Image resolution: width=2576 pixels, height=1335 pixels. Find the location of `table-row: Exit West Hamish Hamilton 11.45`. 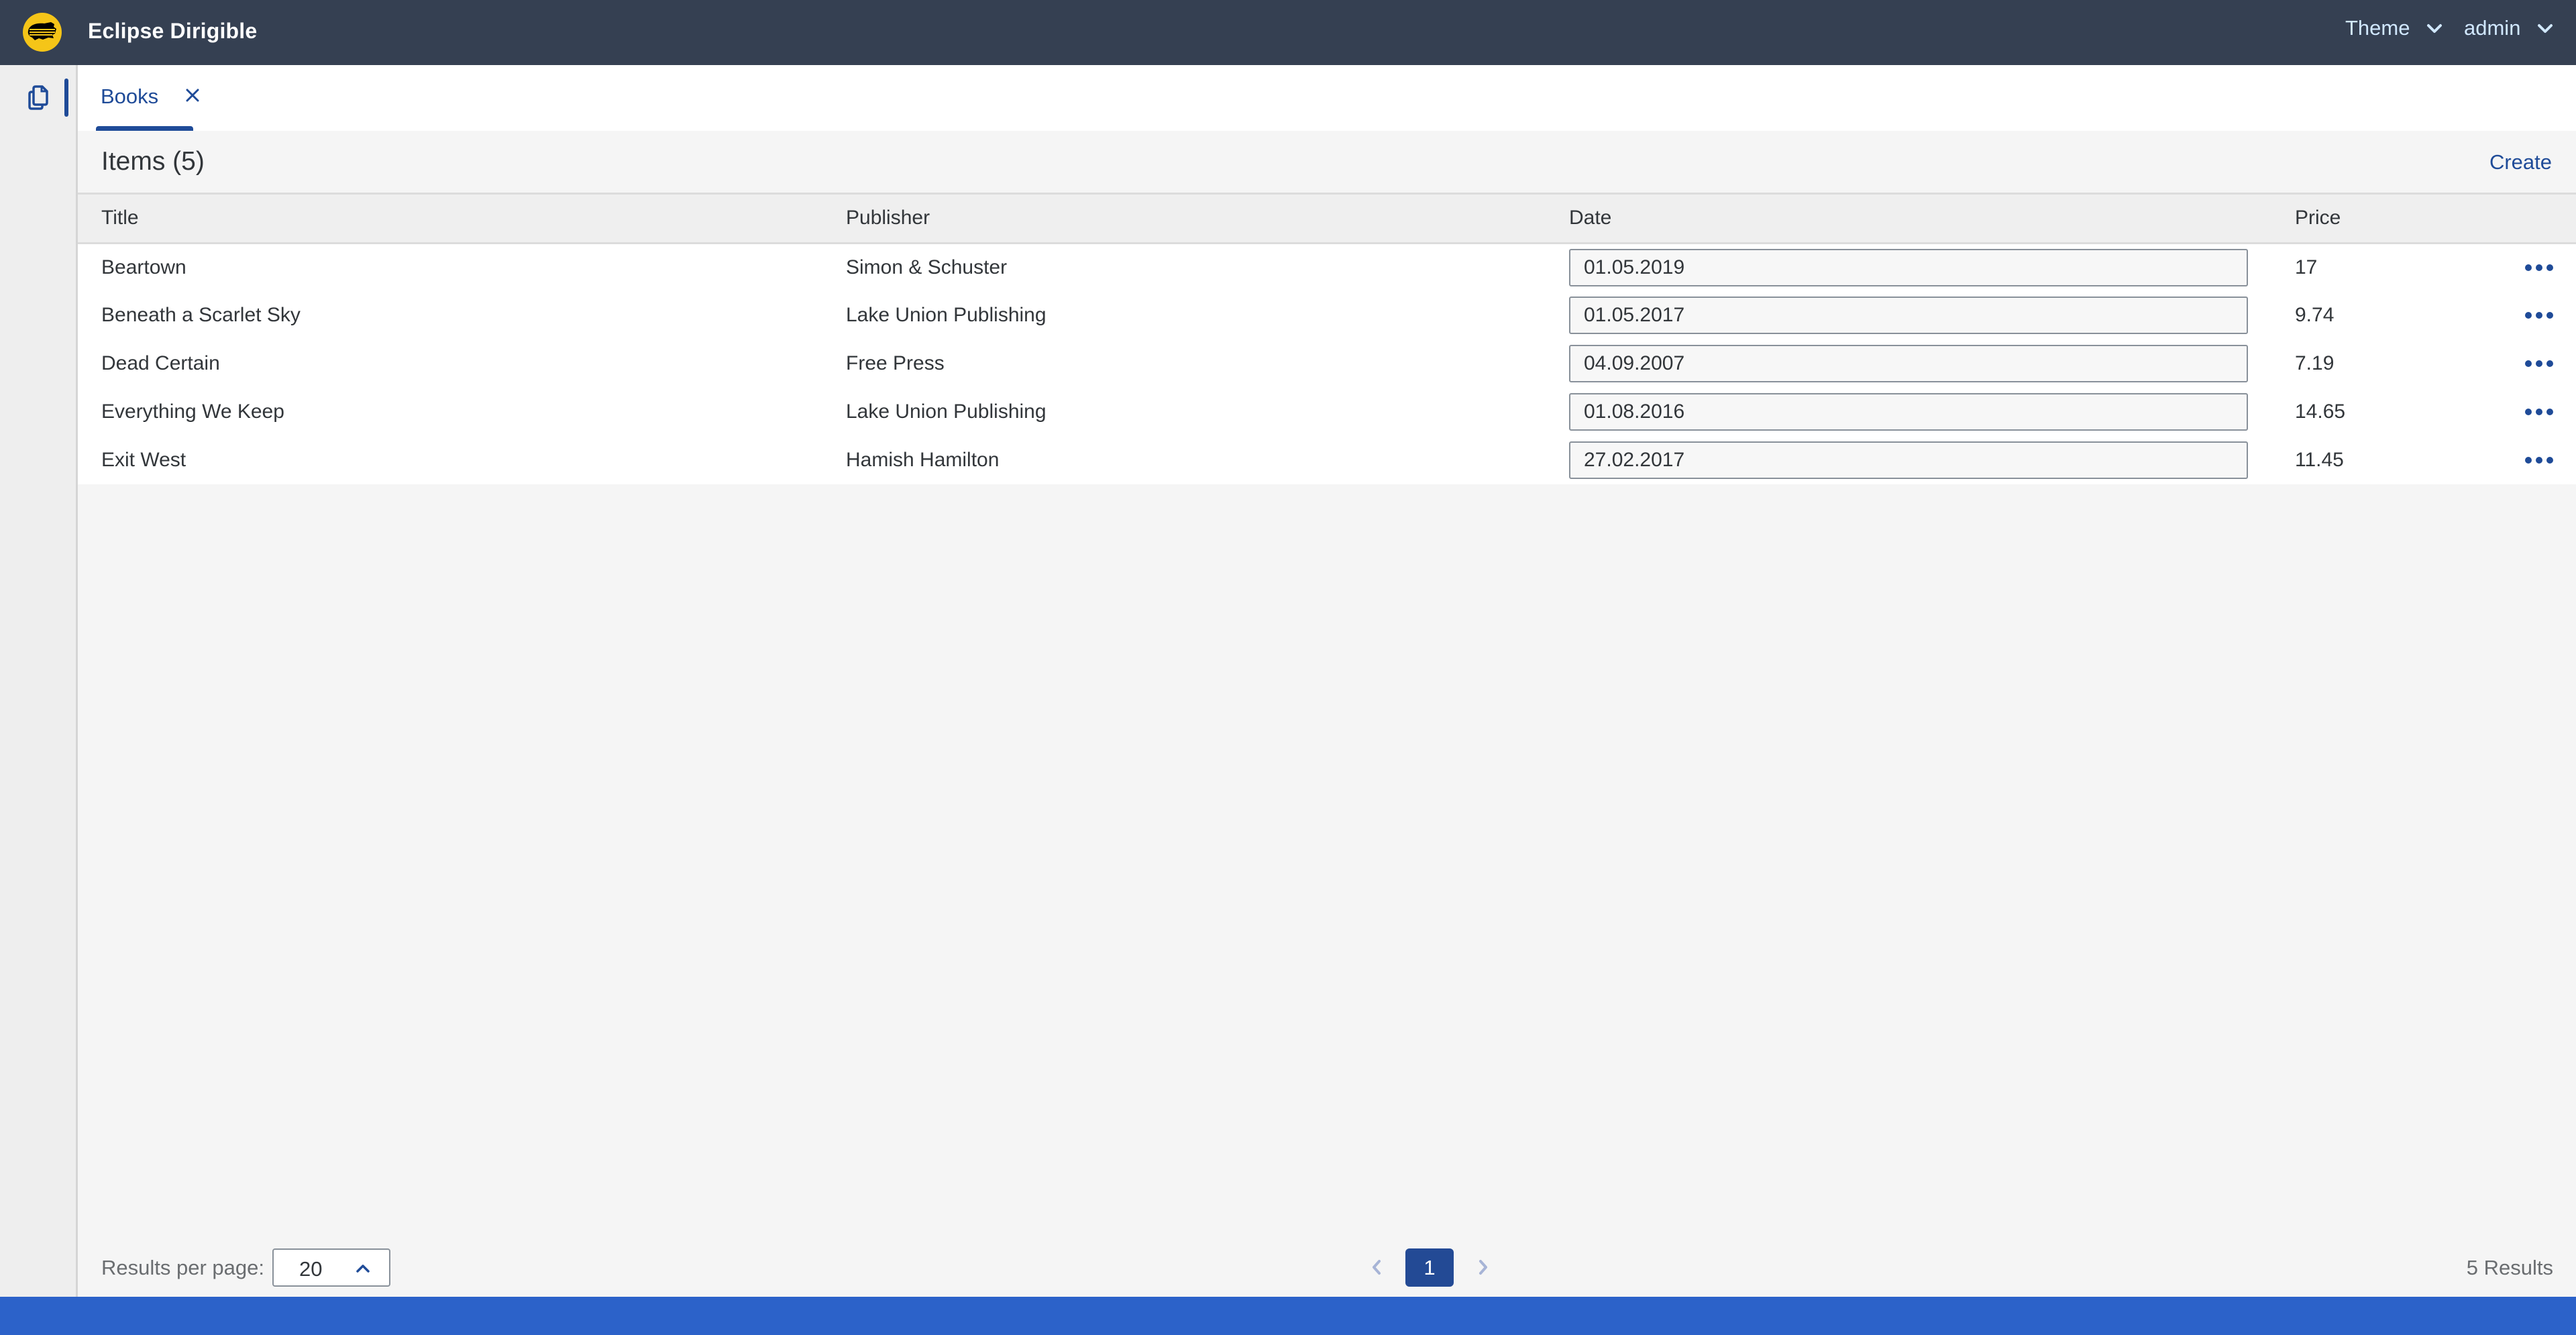

table-row: Exit West Hamish Hamilton 11.45 is located at coordinates (1327, 460).